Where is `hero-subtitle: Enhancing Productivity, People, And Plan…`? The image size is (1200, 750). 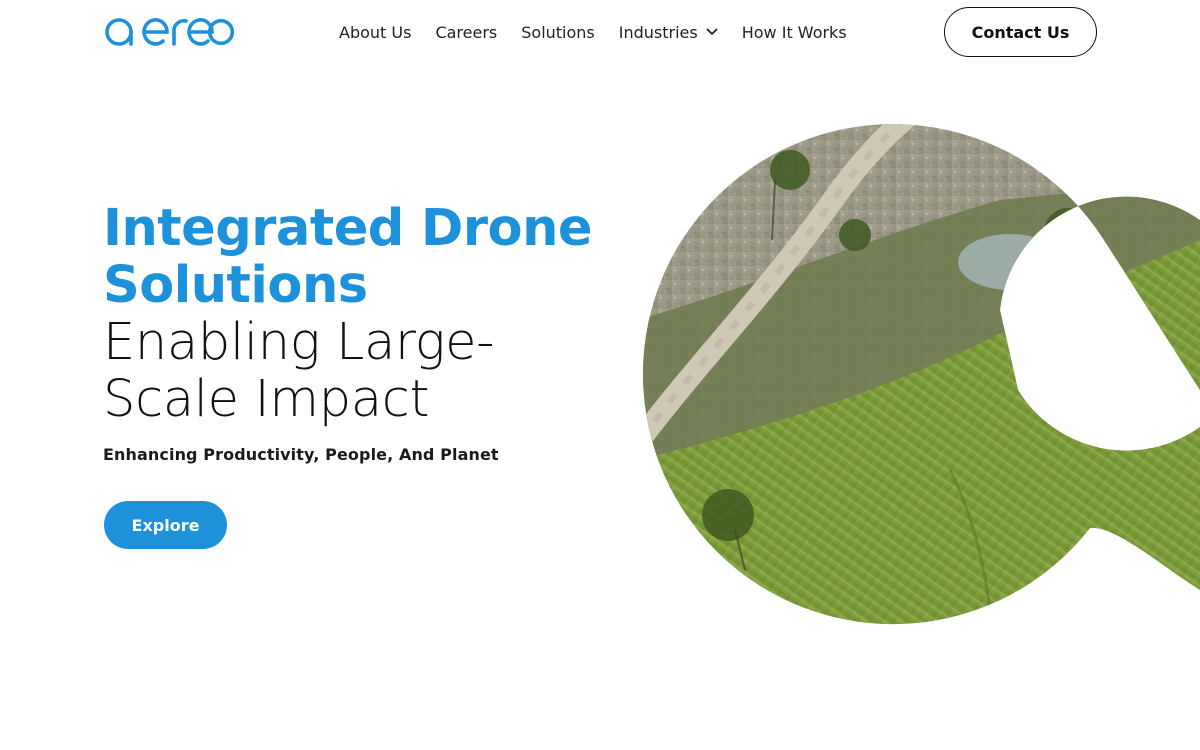 hero-subtitle: Enhancing Productivity, People, And Plan… is located at coordinates (301, 454).